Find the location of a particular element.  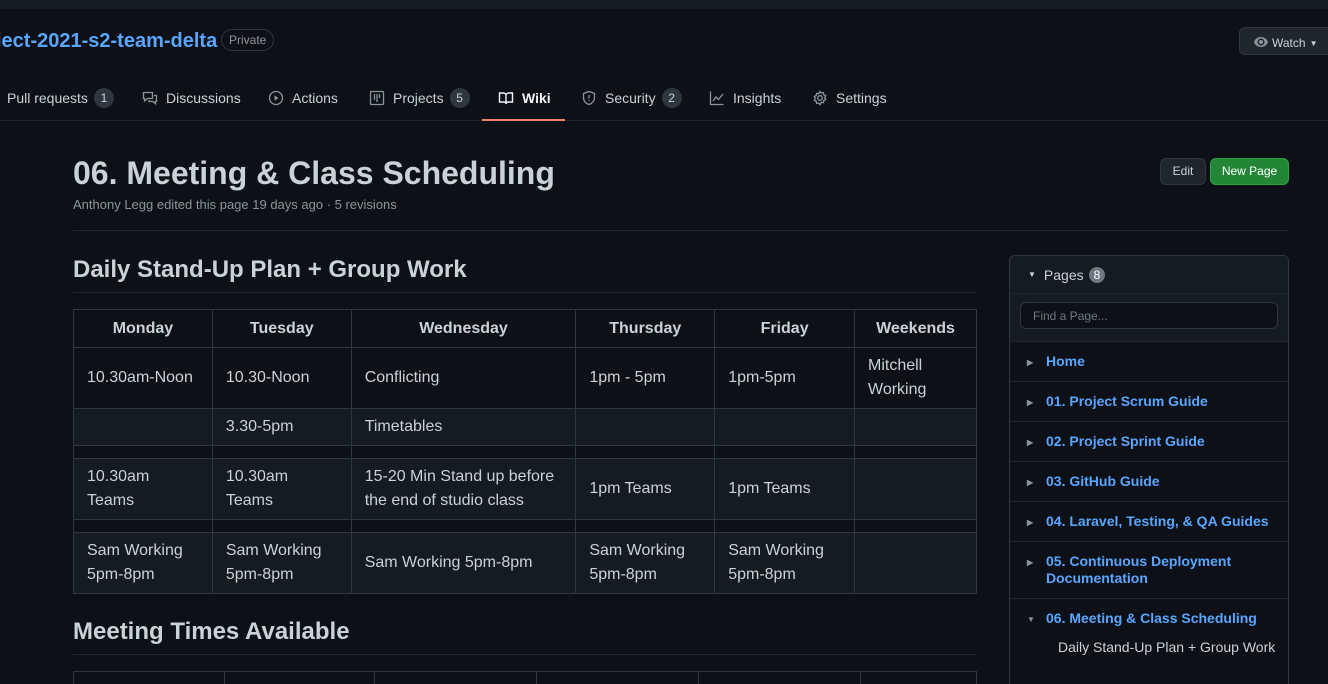

tab-insights: Insights is located at coordinates (745, 97).